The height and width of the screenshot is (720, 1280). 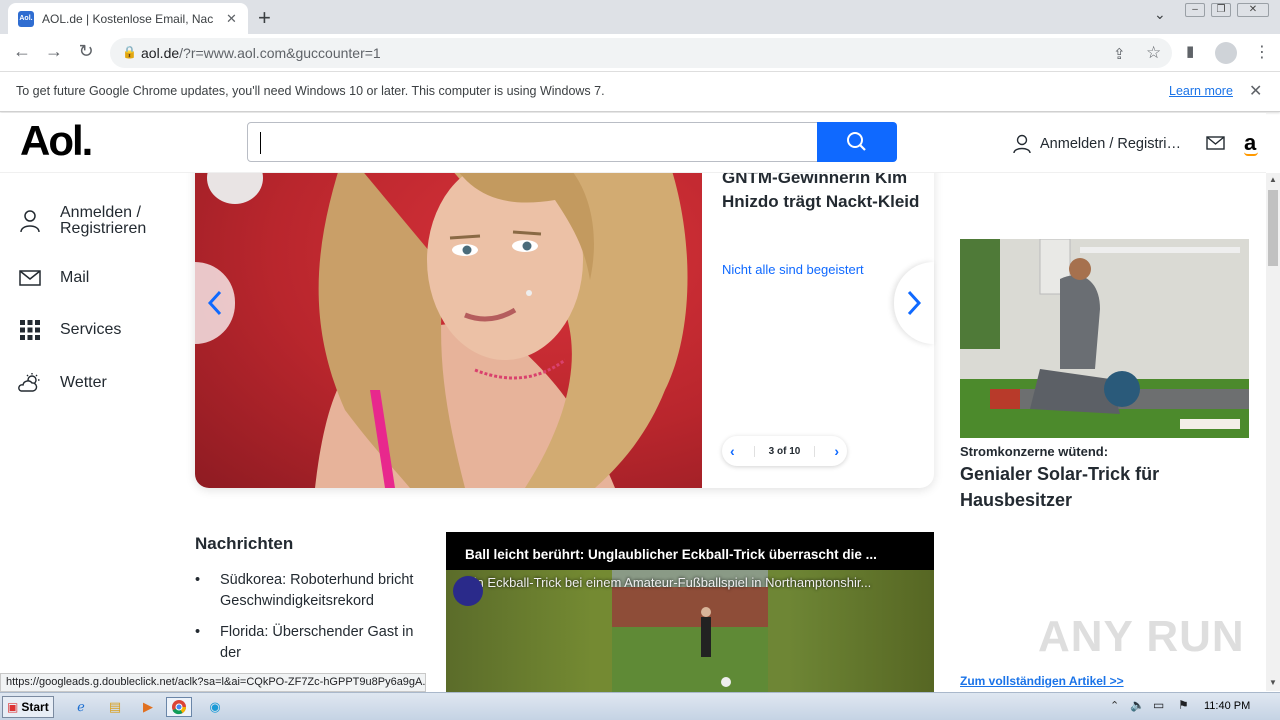 I want to click on bookmark-star-icon: ☆, so click(x=1153, y=53).